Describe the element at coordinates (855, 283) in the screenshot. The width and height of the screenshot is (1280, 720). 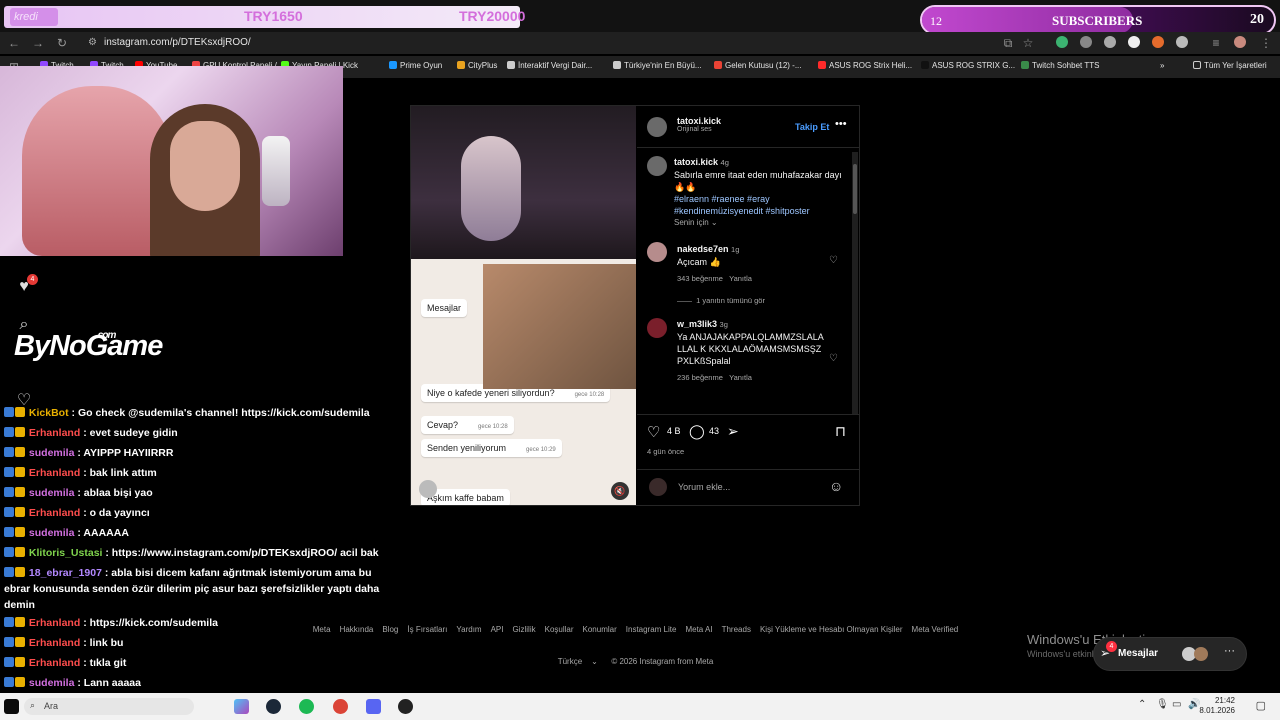
I see `comments-scrollbar` at that location.